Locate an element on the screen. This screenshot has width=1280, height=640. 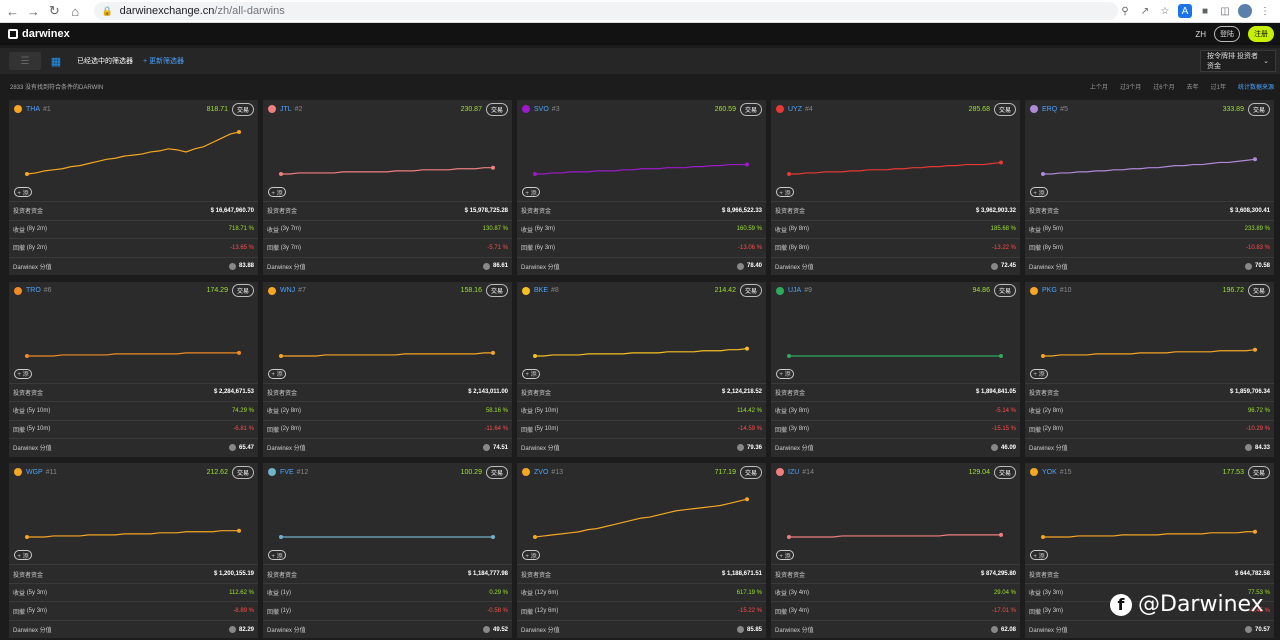
register-button: 注册 is located at coordinates (1261, 34).